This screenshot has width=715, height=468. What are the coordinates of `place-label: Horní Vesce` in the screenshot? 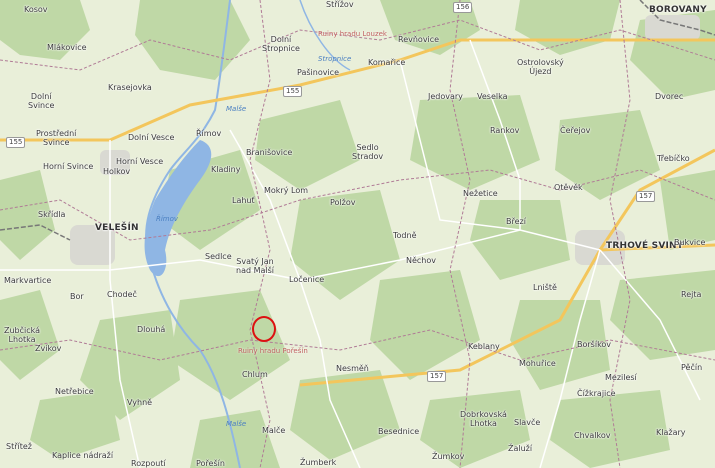 It's located at (139, 161).